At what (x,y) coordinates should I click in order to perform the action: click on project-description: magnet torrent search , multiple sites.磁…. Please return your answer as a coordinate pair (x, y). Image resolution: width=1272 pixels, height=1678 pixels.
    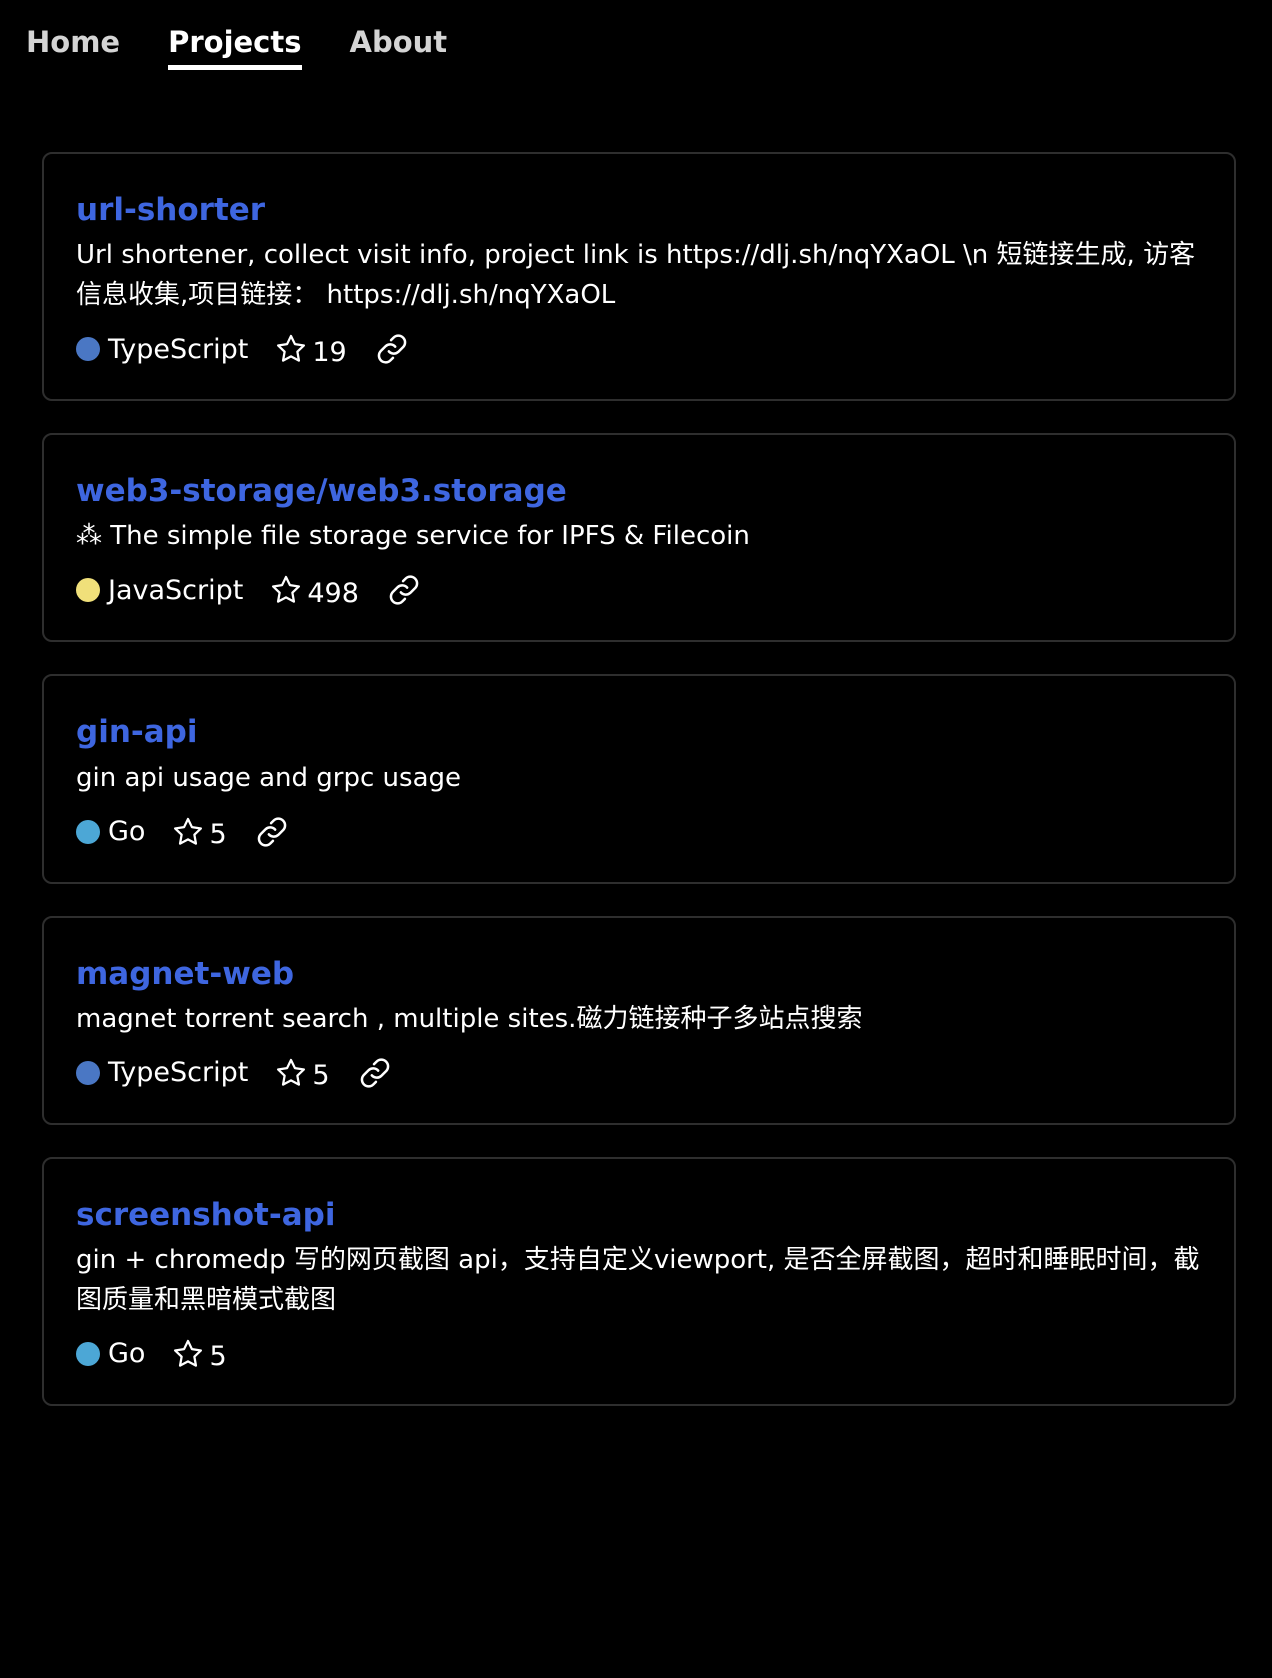
    Looking at the image, I should click on (469, 1018).